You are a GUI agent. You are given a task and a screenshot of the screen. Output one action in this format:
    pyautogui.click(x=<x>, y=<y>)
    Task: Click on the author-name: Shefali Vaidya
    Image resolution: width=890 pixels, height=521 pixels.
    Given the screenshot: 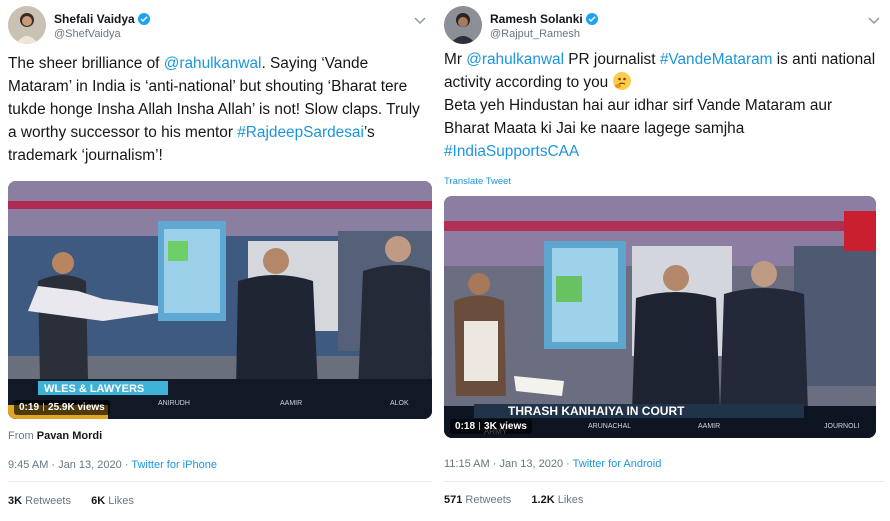 What is the action you would take?
    pyautogui.click(x=102, y=19)
    